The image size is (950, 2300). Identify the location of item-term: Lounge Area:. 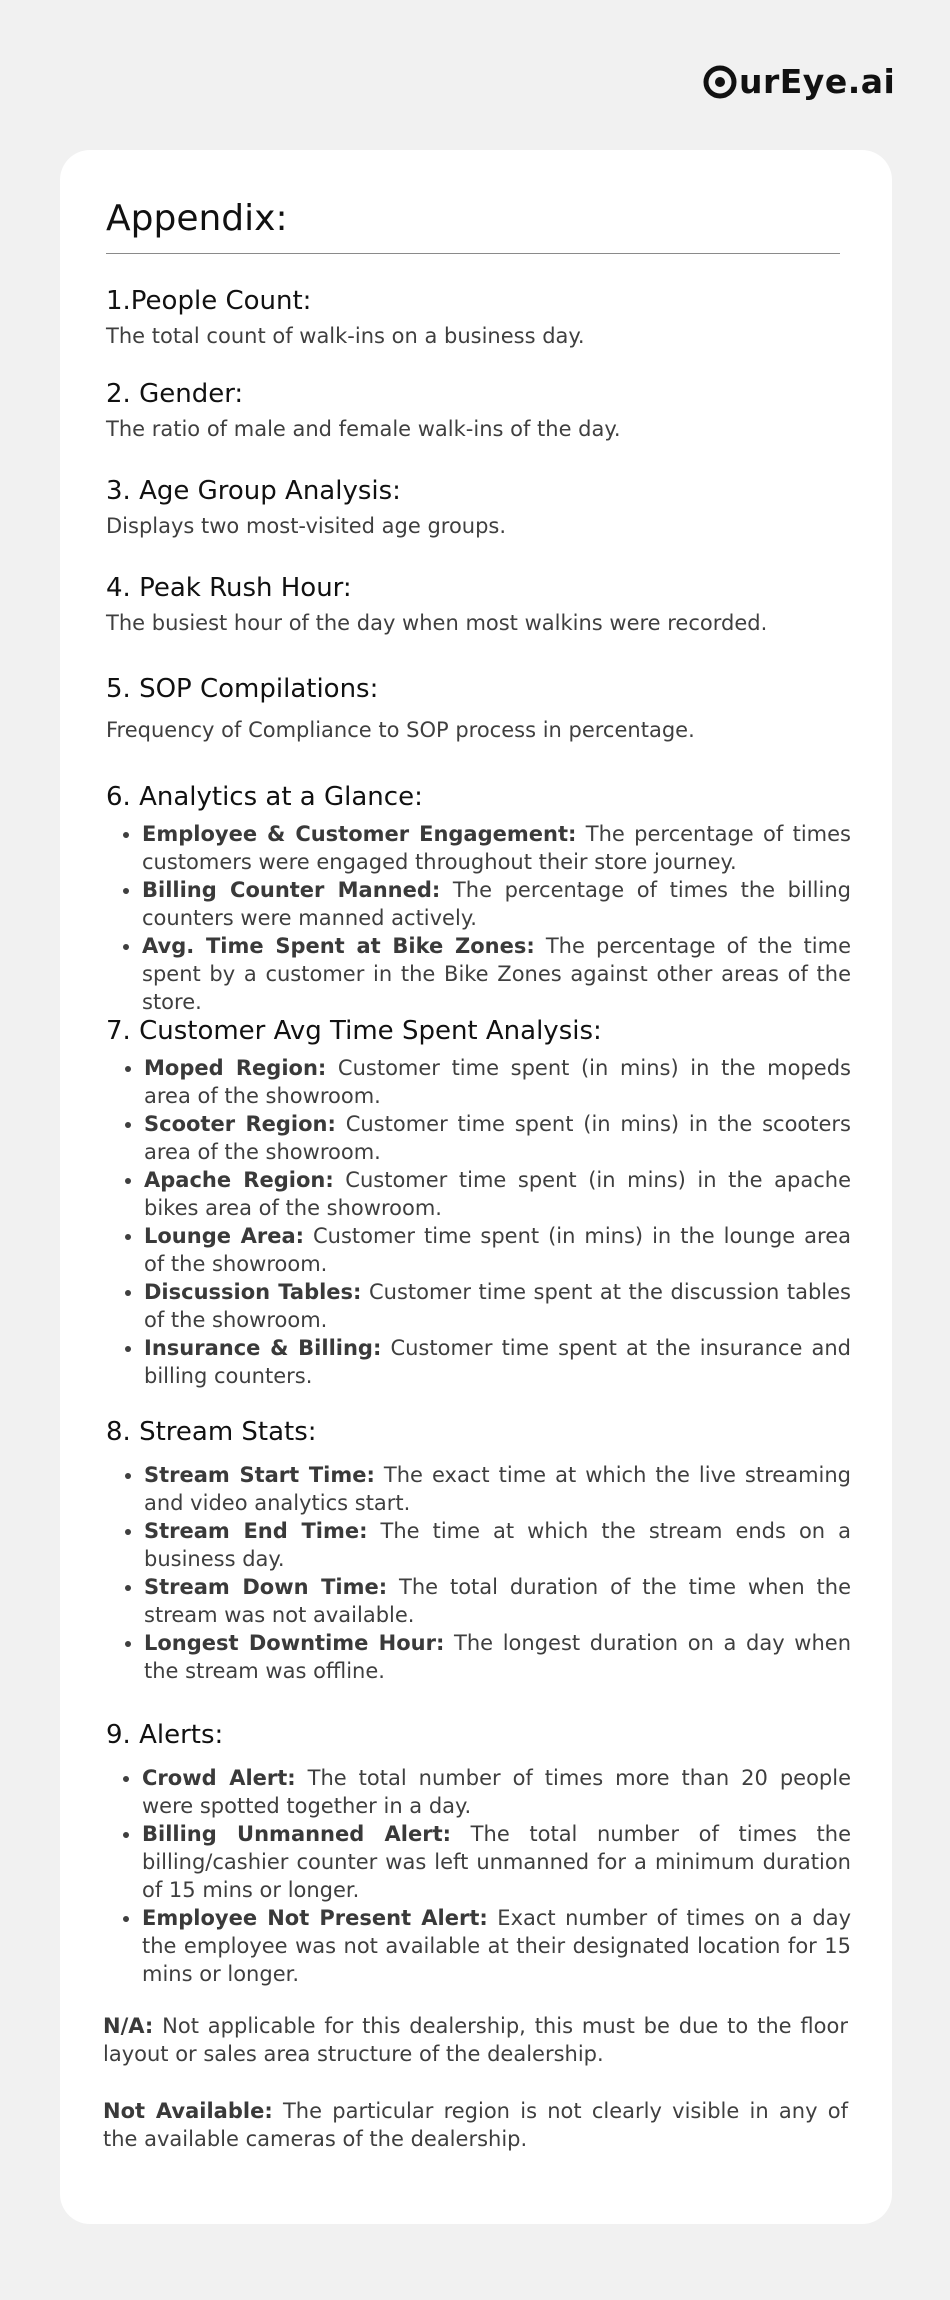
(224, 1236).